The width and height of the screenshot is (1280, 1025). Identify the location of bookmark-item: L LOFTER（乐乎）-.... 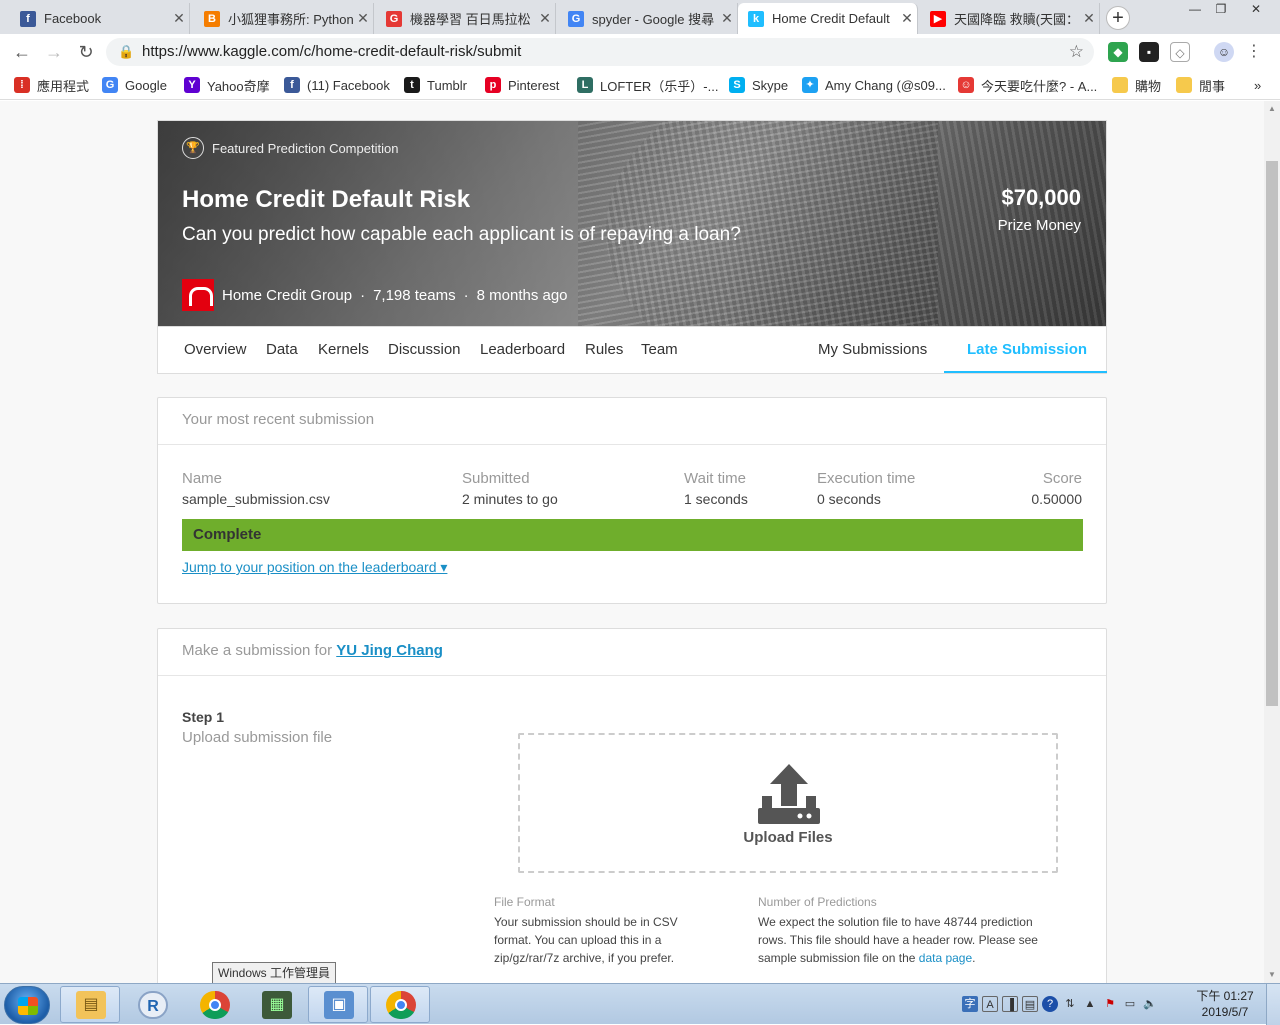
(647, 85).